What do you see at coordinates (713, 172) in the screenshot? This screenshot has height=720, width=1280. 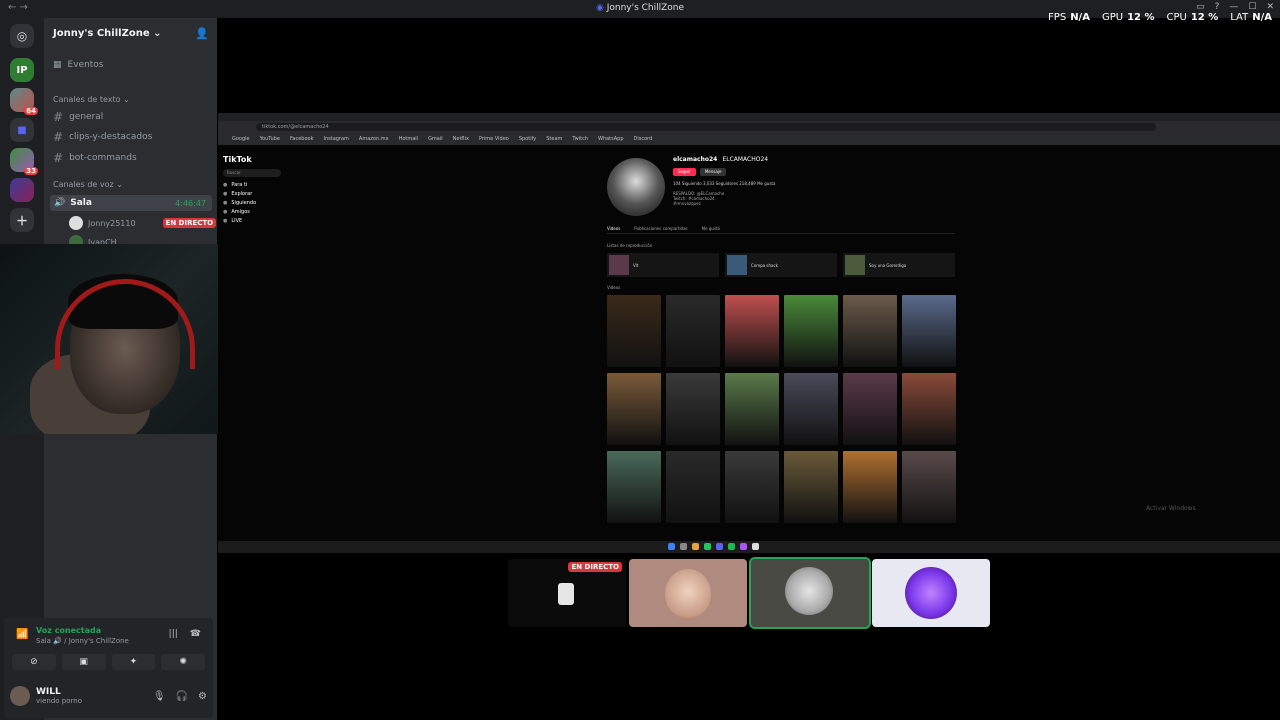 I see `message-button: Mensaje` at bounding box center [713, 172].